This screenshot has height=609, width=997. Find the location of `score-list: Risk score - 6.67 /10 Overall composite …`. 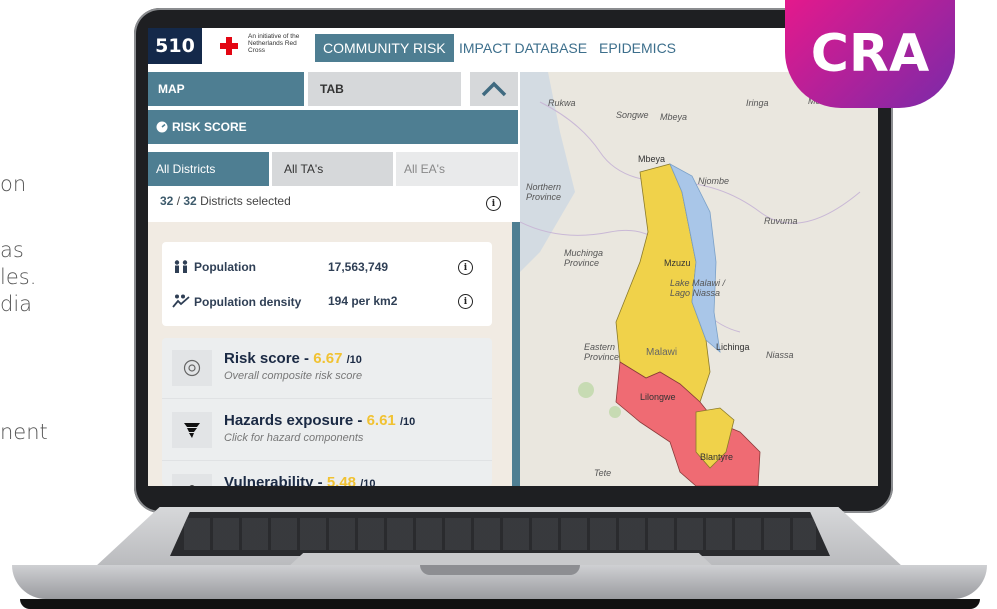

score-list: Risk score - 6.67 /10 Overall composite … is located at coordinates (327, 412).